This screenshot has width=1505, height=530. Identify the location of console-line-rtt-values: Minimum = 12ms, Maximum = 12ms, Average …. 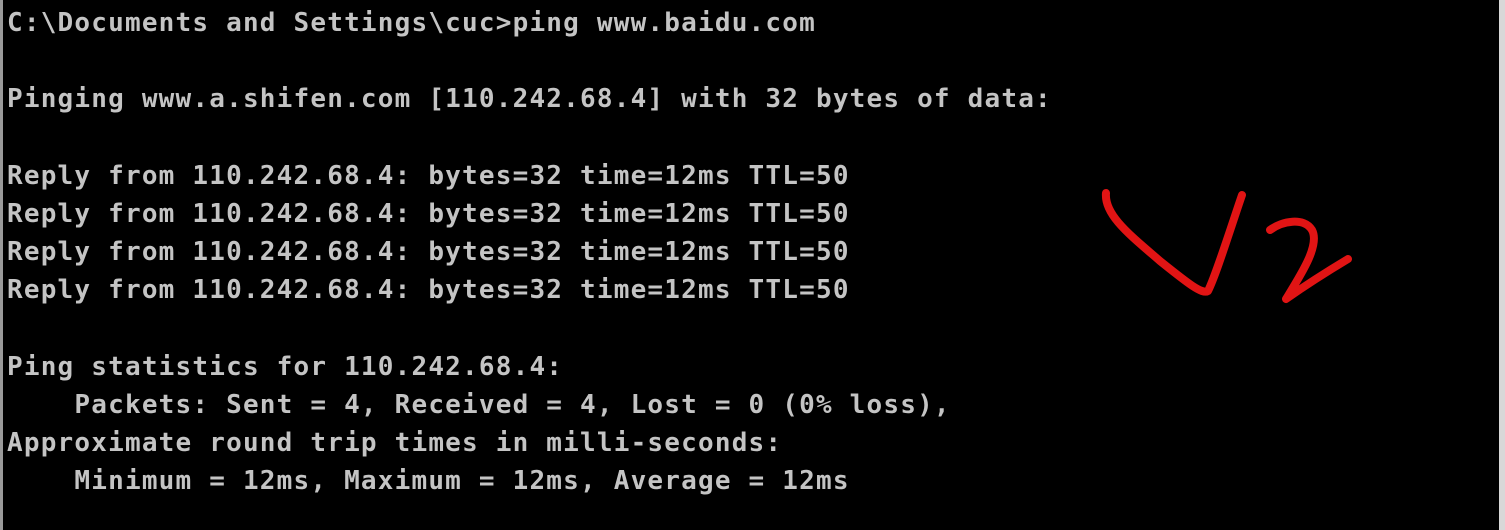
(428, 481).